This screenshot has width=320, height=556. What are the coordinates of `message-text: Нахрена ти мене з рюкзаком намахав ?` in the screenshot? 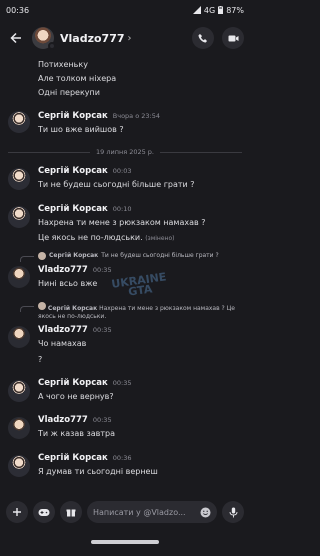 It's located at (122, 222).